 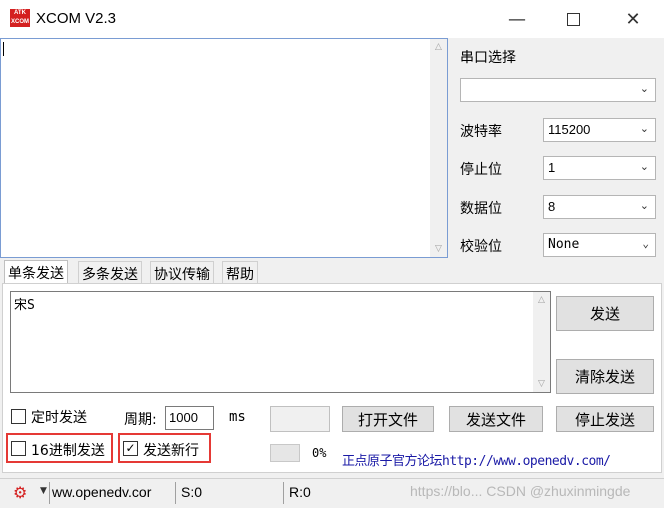 What do you see at coordinates (552, 167) in the screenshot?
I see `stop-bits-value: 1` at bounding box center [552, 167].